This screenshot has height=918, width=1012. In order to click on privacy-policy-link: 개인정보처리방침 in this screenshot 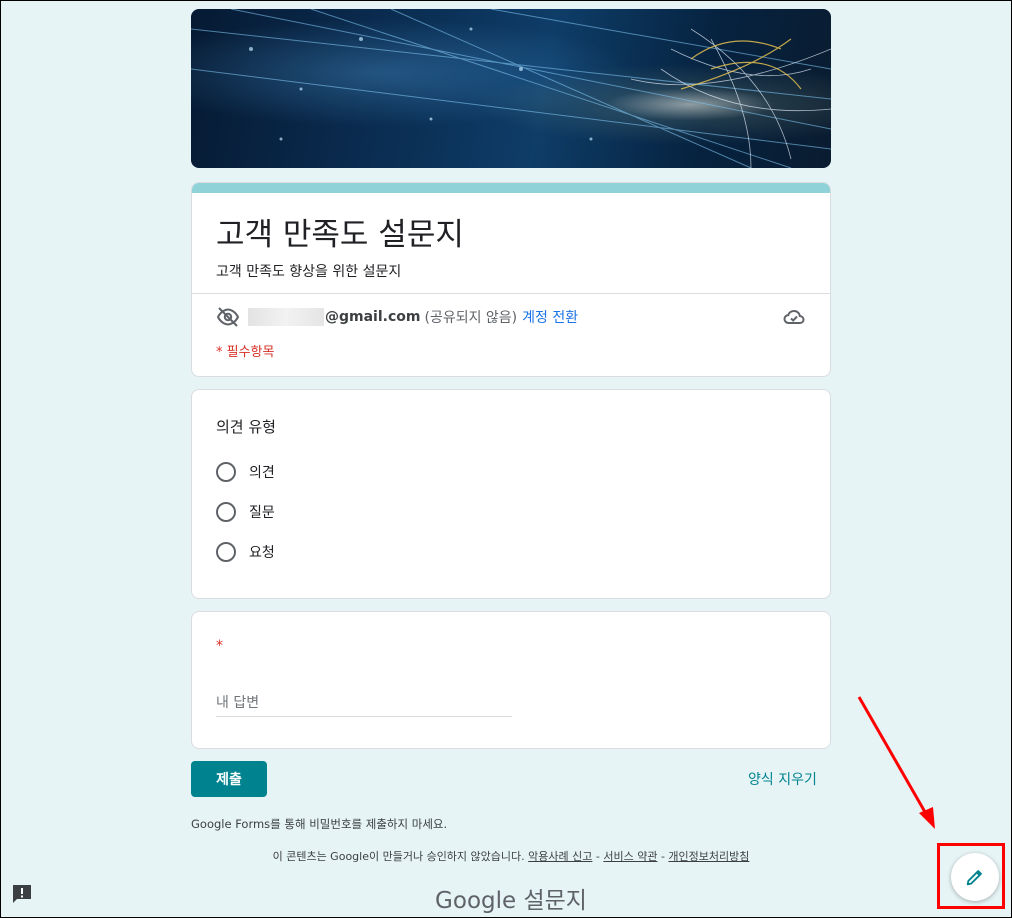, I will do `click(708, 856)`.